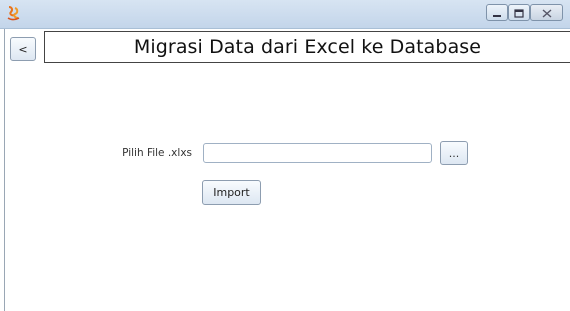 The image size is (570, 311). I want to click on java-logo-icon, so click(14, 13).